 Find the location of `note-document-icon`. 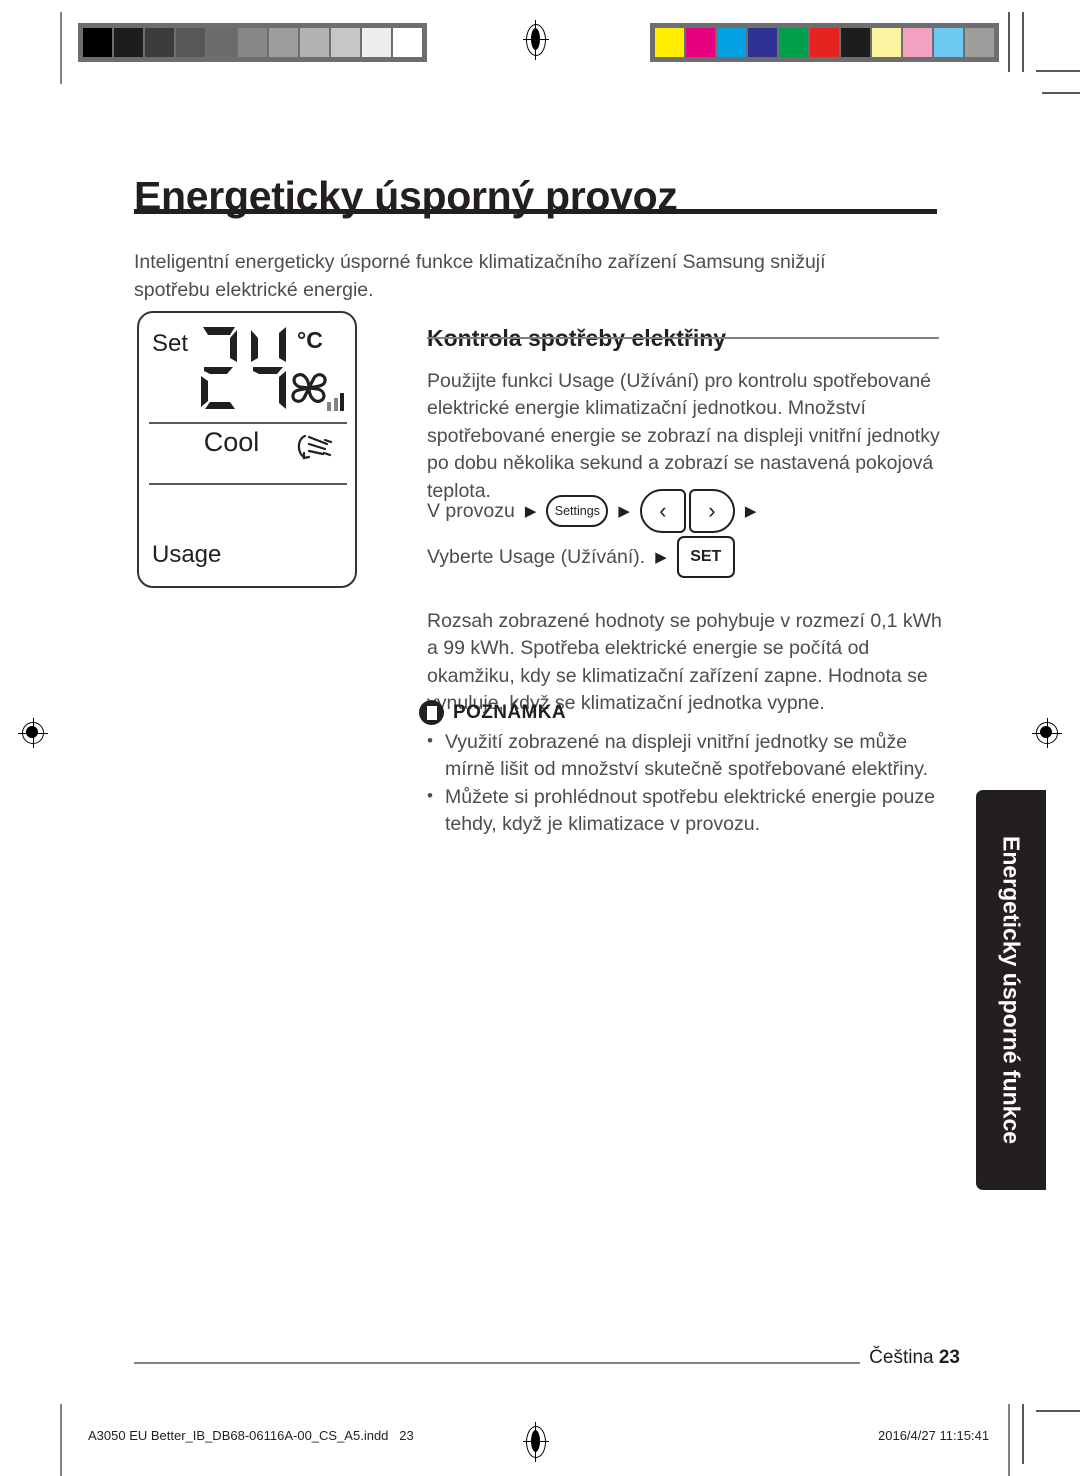

note-document-icon is located at coordinates (431, 712).